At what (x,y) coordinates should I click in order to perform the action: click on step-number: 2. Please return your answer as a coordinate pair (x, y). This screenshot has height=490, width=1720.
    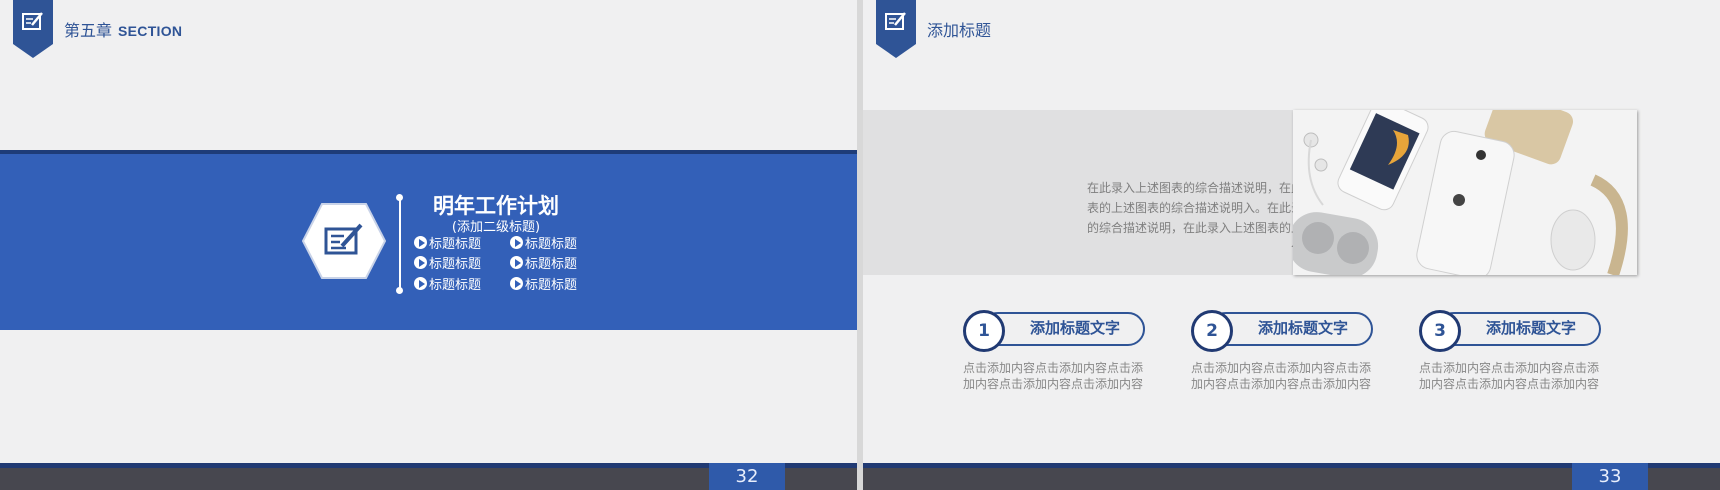
    Looking at the image, I should click on (1212, 331).